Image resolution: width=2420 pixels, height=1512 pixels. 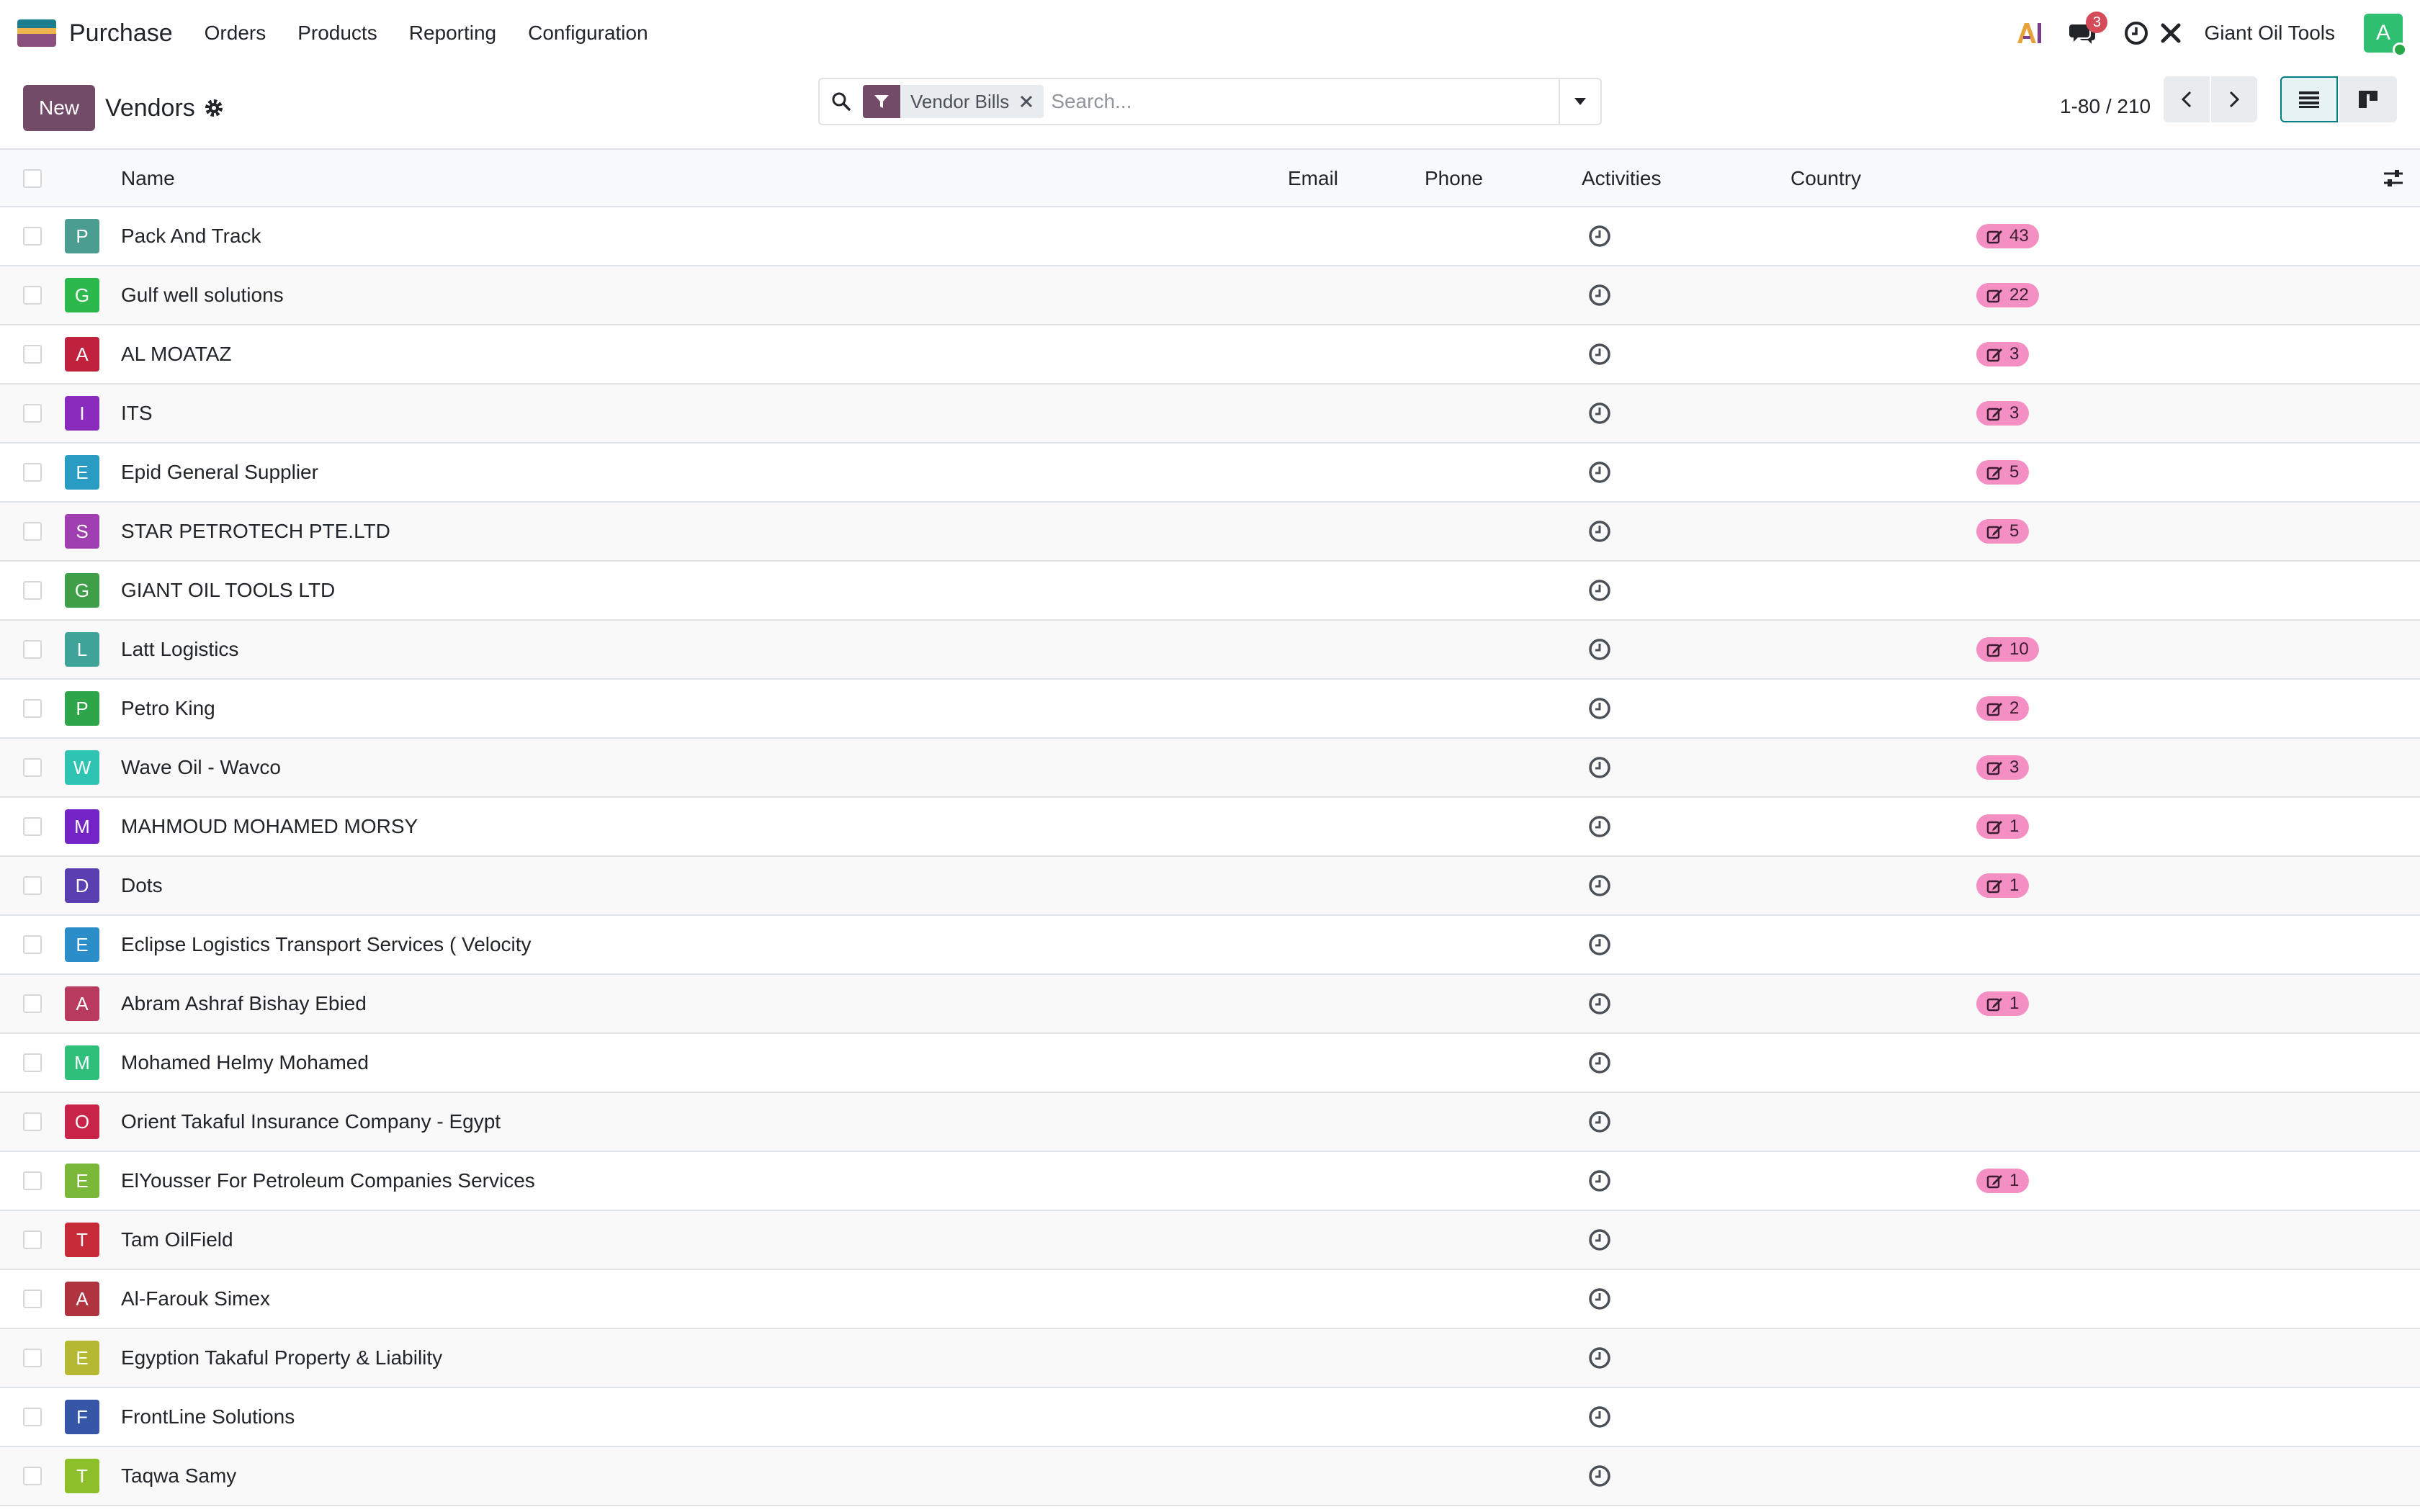 What do you see at coordinates (281, 1358) in the screenshot?
I see `vendor-name: Egyption Takaful Property & Liability` at bounding box center [281, 1358].